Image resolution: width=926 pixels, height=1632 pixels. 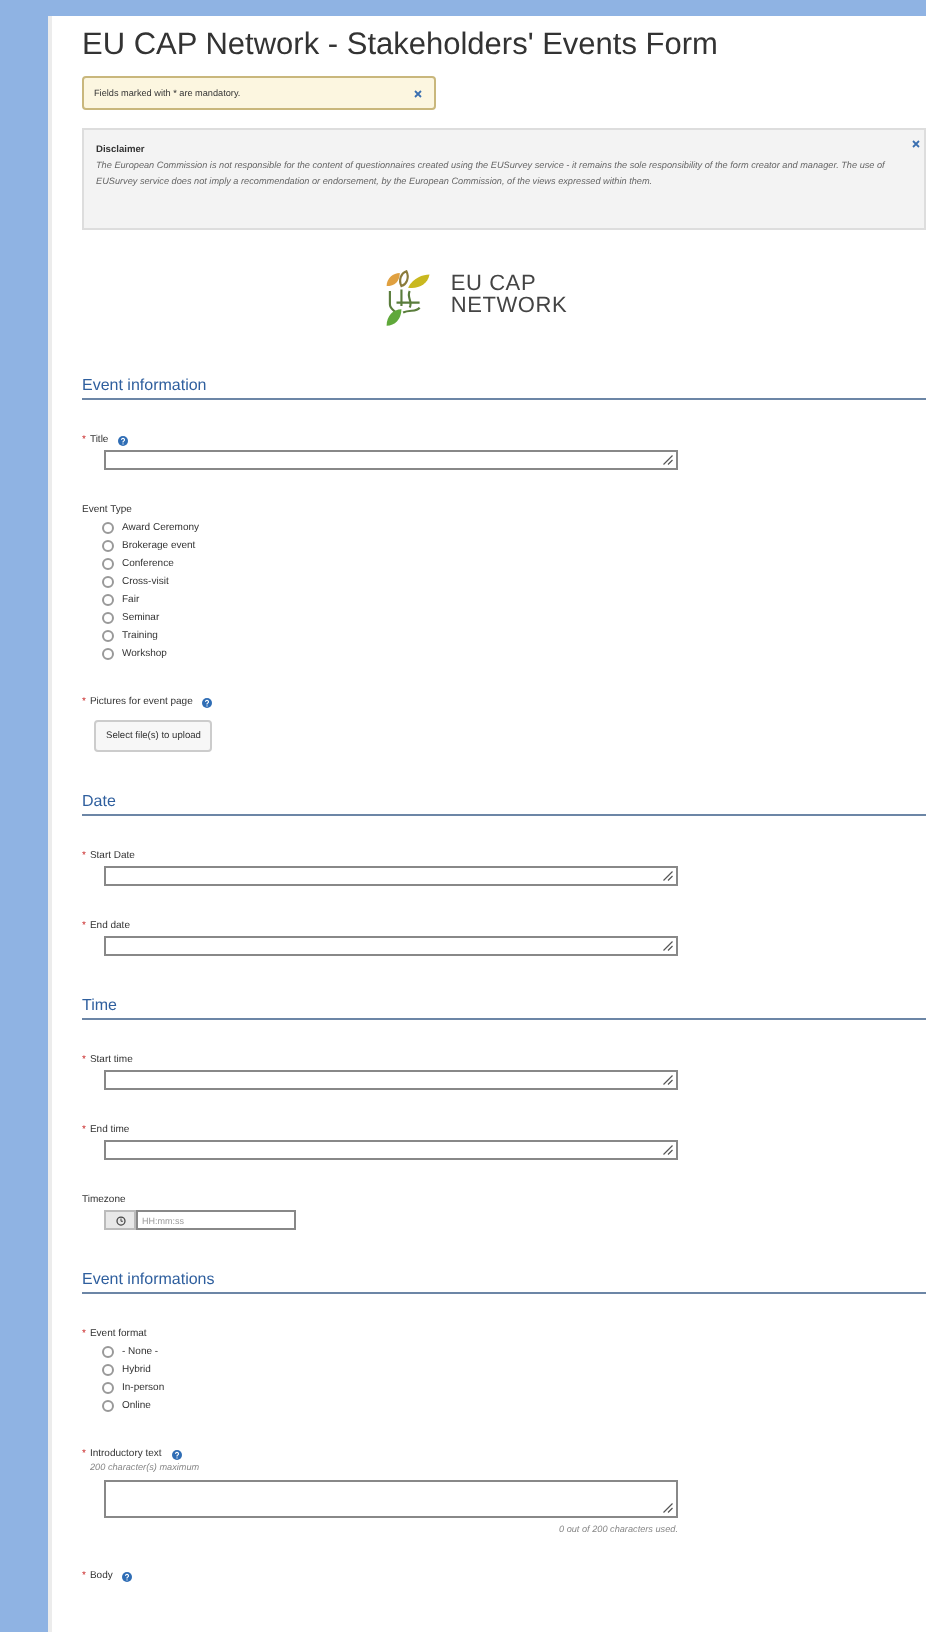 What do you see at coordinates (504, 388) in the screenshot?
I see `section-heading: Event information` at bounding box center [504, 388].